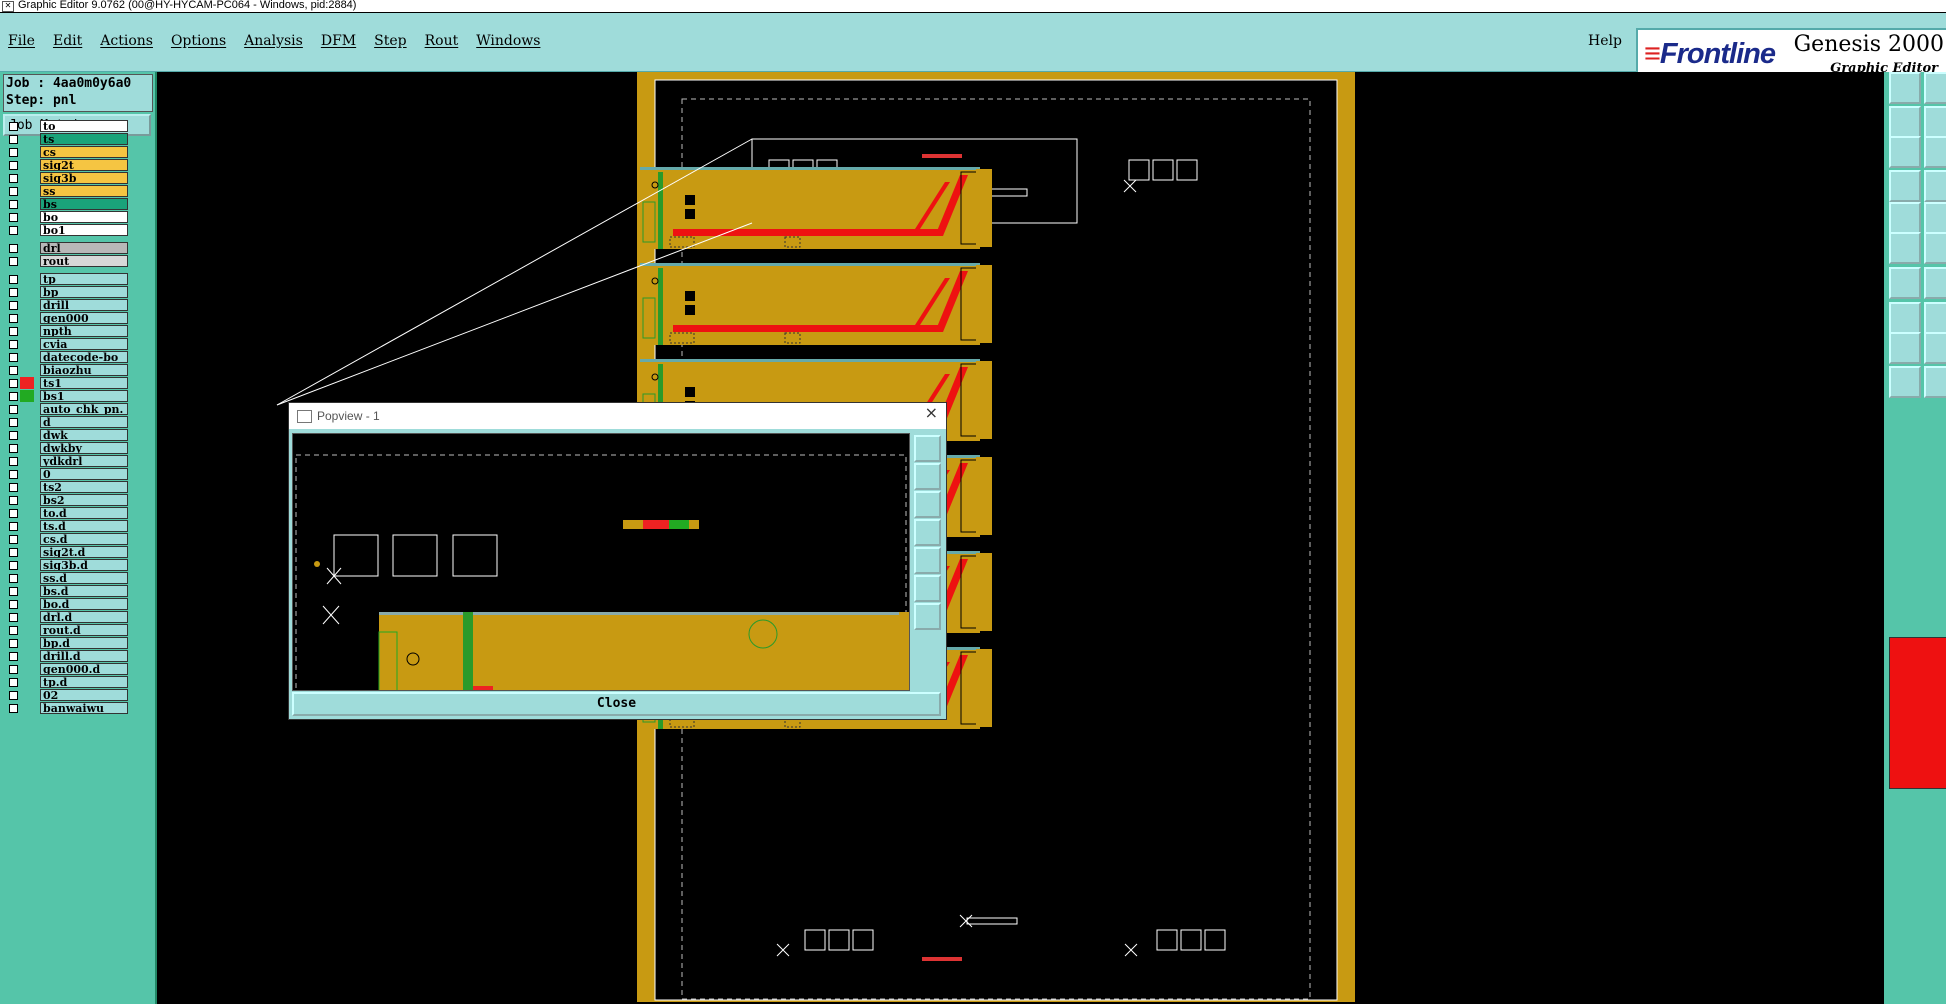  I want to click on layer-name: ts.d, so click(84, 526).